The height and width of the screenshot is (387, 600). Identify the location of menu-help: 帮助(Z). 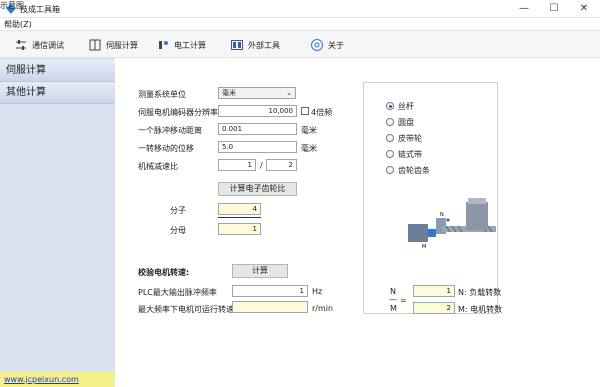
(18, 24).